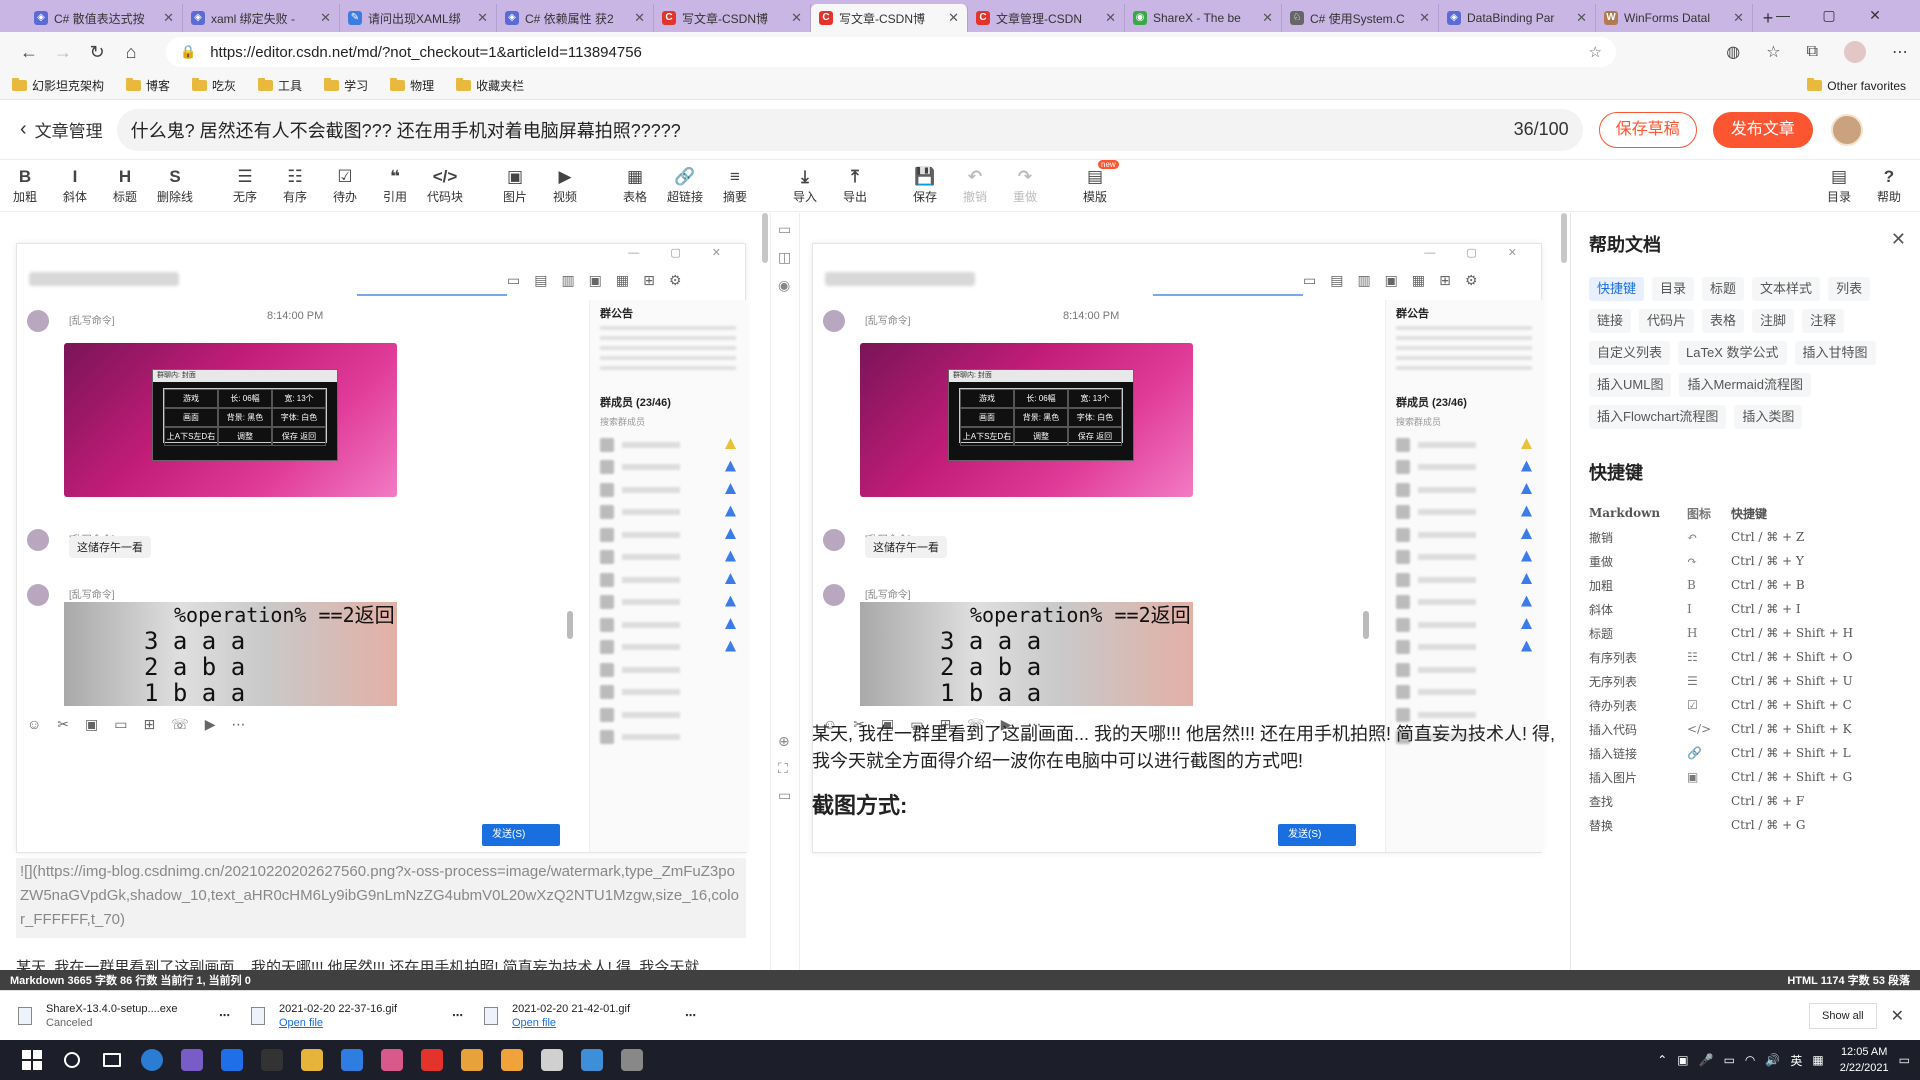  I want to click on help-tag-0: 快捷键, so click(1617, 289).